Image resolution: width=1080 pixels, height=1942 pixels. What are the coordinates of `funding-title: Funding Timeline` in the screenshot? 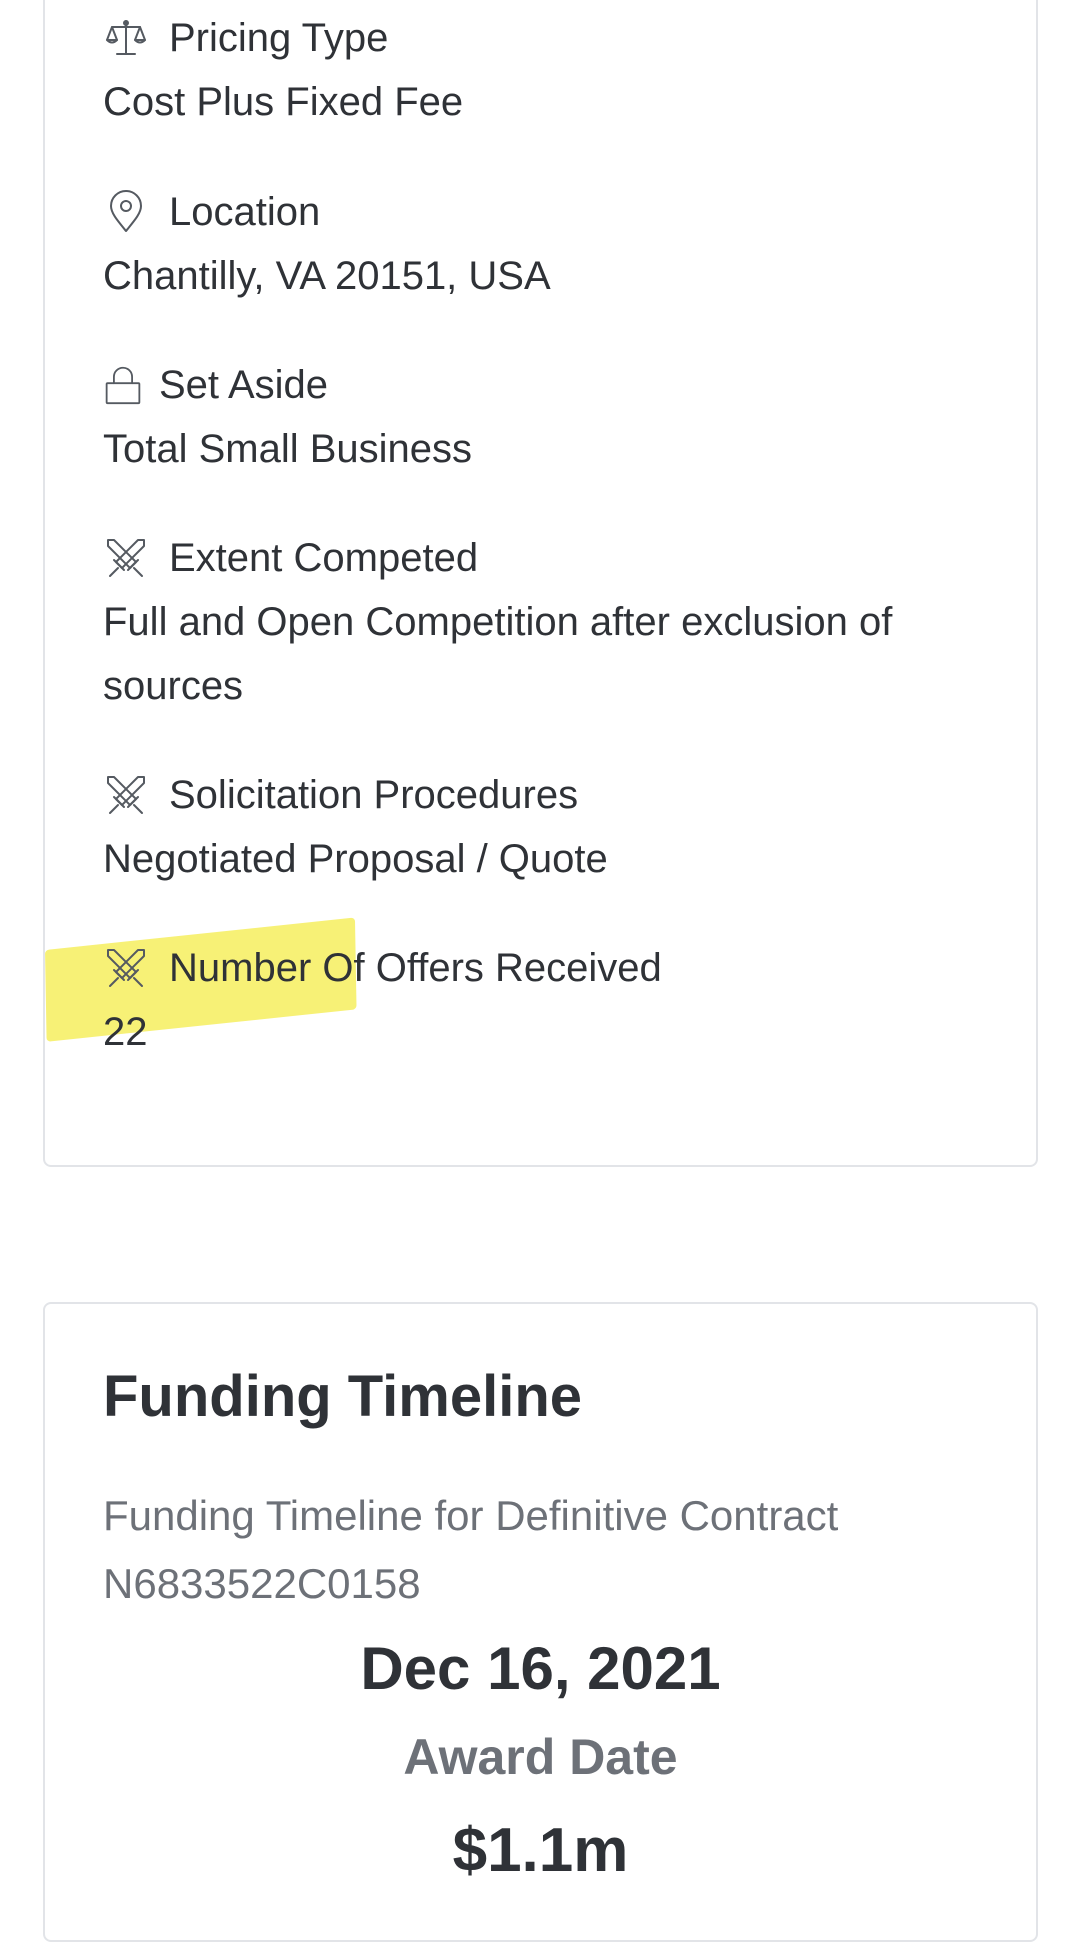 It's located at (343, 1396).